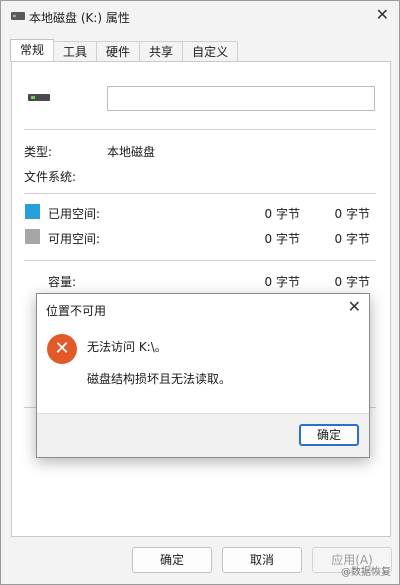 The width and height of the screenshot is (400, 585). What do you see at coordinates (131, 152) in the screenshot?
I see `type-value: 本地磁盘` at bounding box center [131, 152].